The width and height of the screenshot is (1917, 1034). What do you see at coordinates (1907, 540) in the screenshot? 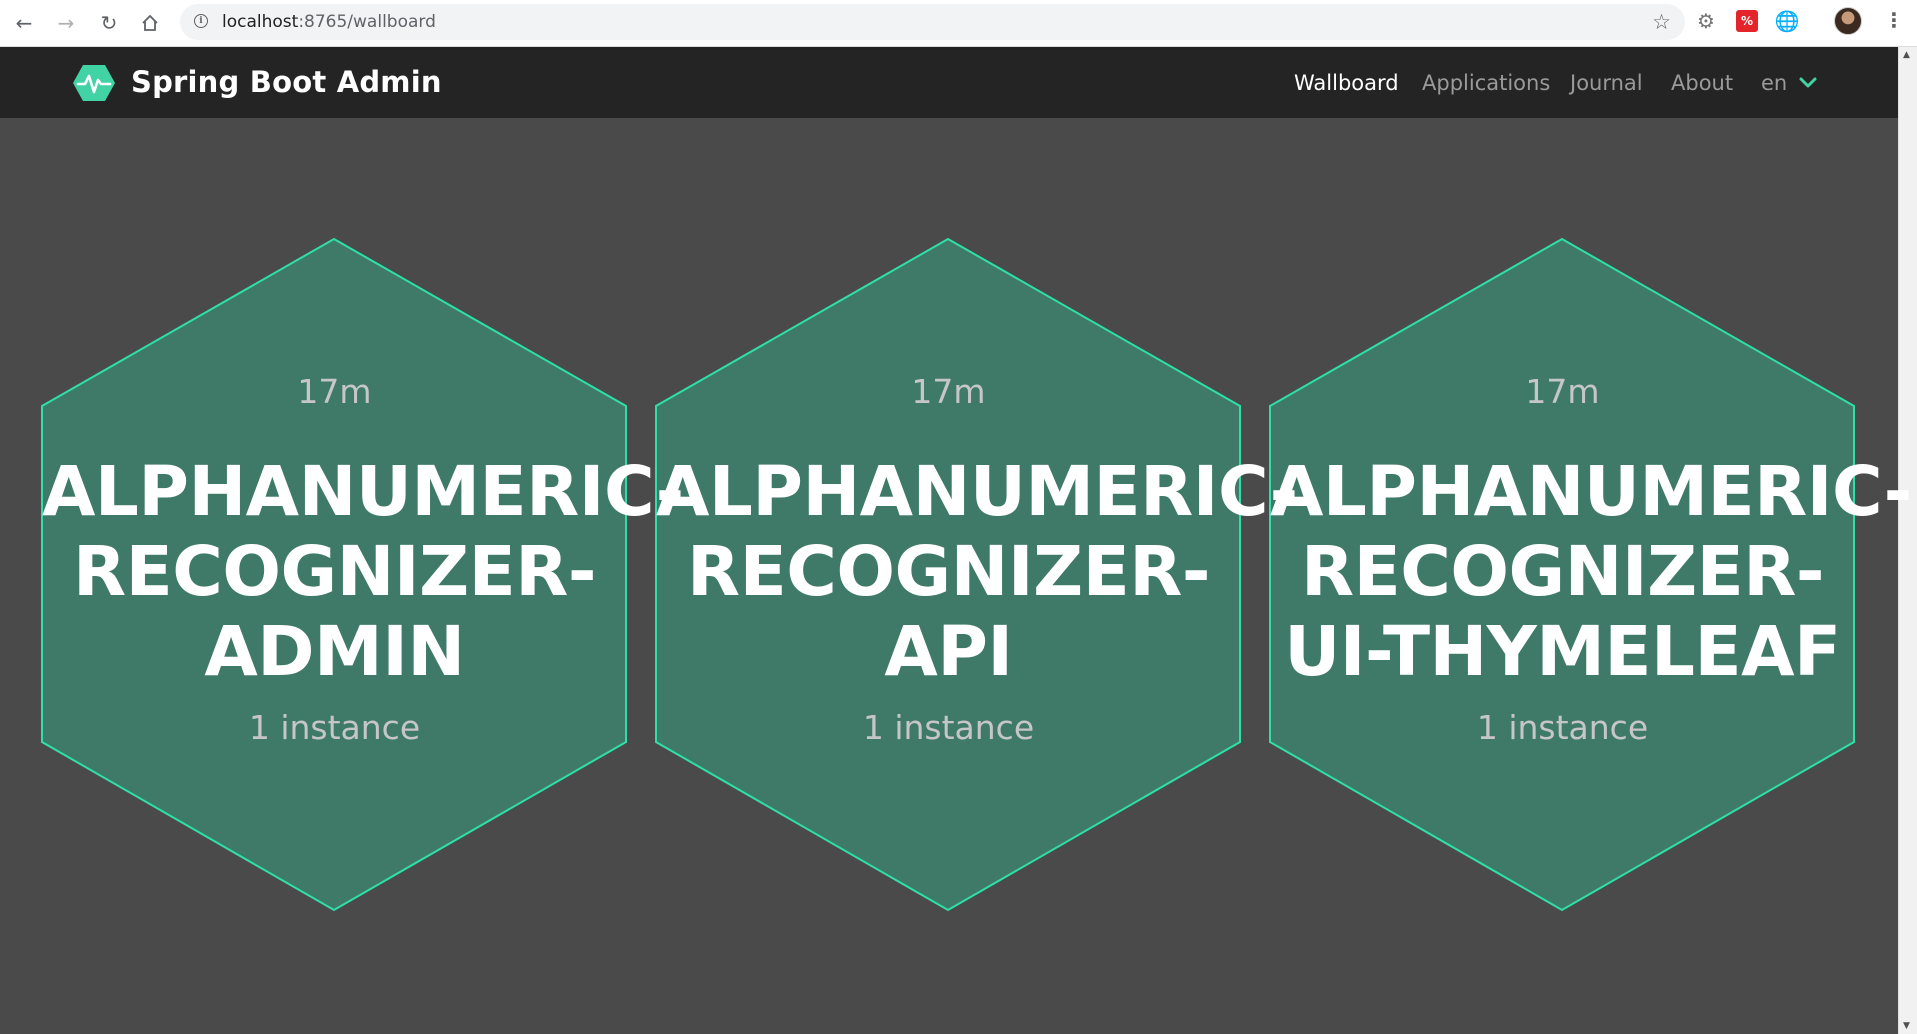
I see `page-scrollbar: ▲ ▼` at bounding box center [1907, 540].